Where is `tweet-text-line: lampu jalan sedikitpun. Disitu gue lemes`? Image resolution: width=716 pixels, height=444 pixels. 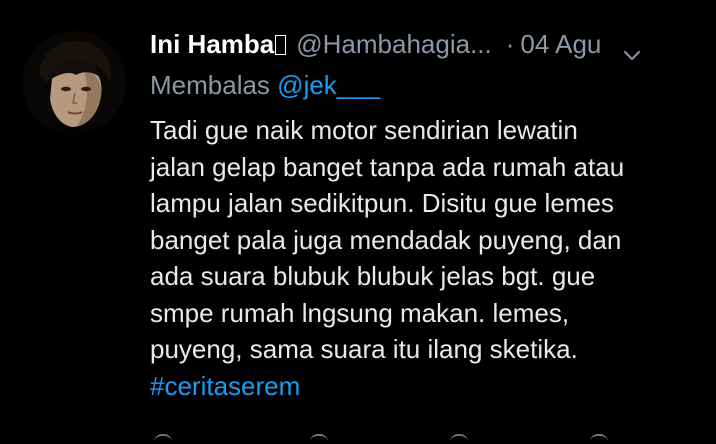 tweet-text-line: lampu jalan sedikitpun. Disitu gue lemes is located at coordinates (382, 203).